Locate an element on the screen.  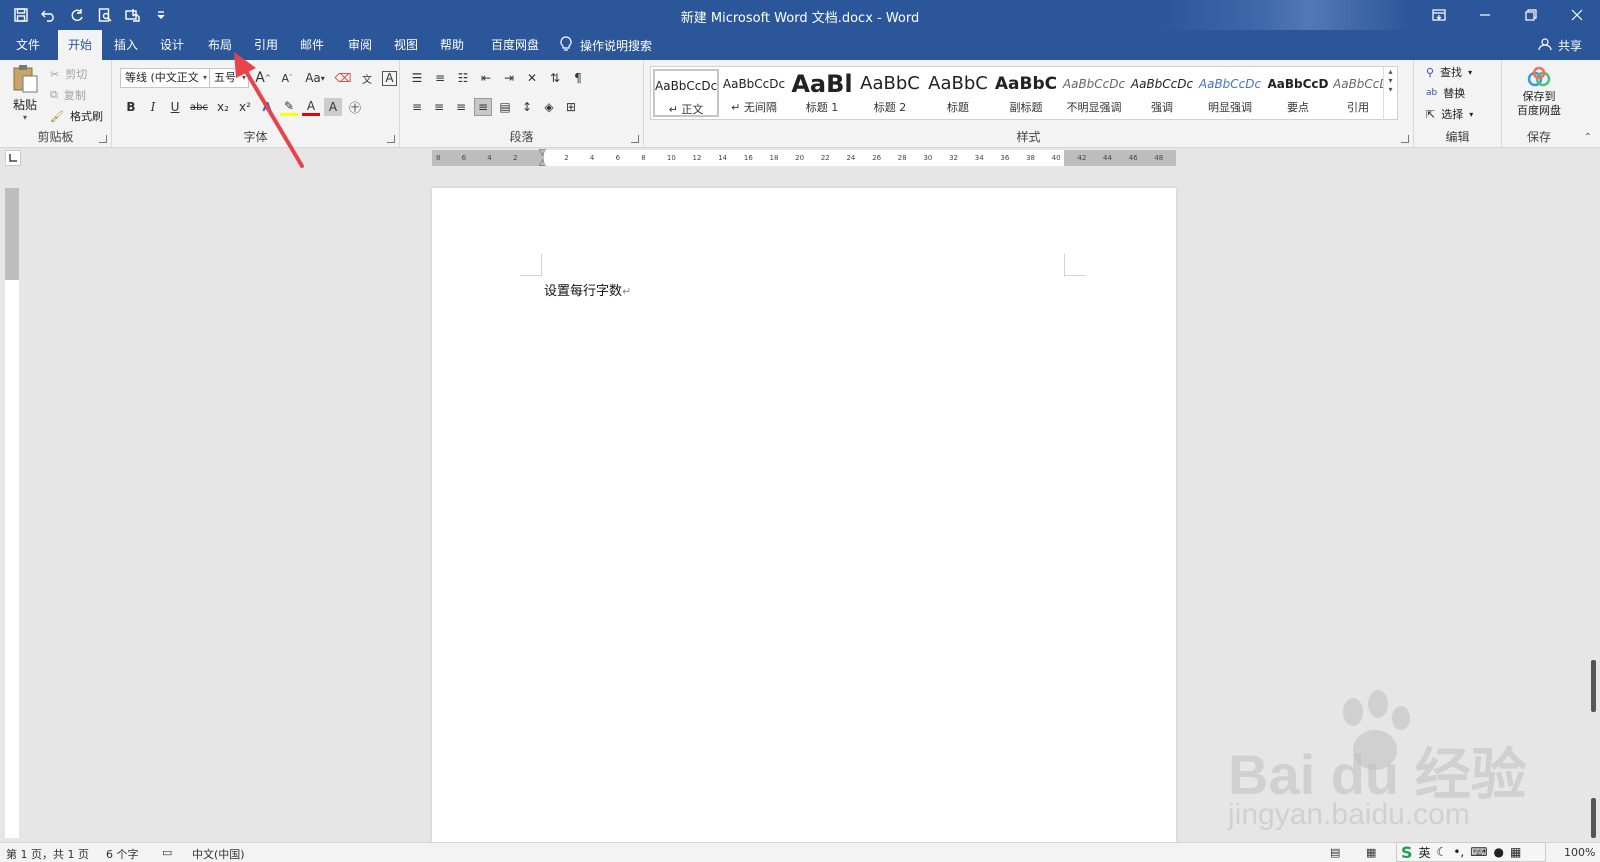
ime-language: 英 is located at coordinates (1425, 852).